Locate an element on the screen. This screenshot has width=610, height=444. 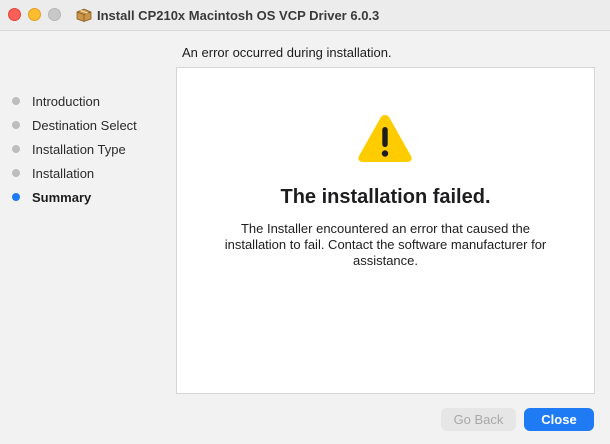
failure-title: The installation failed. is located at coordinates (385, 197).